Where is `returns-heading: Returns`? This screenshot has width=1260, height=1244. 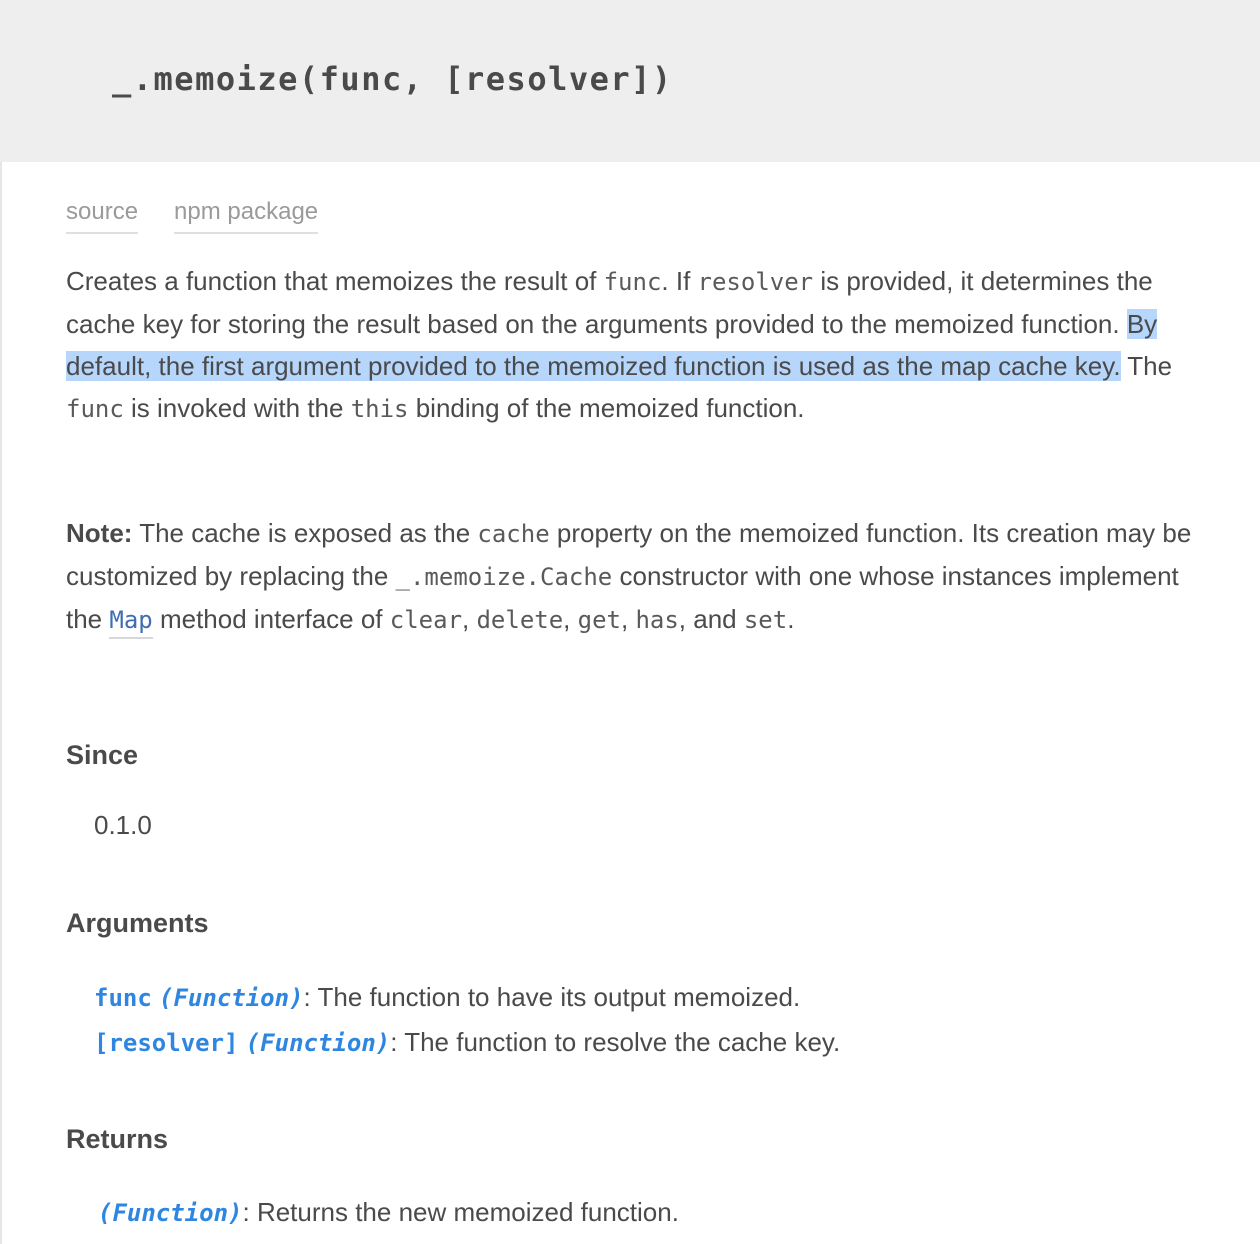
returns-heading: Returns is located at coordinates (117, 1139).